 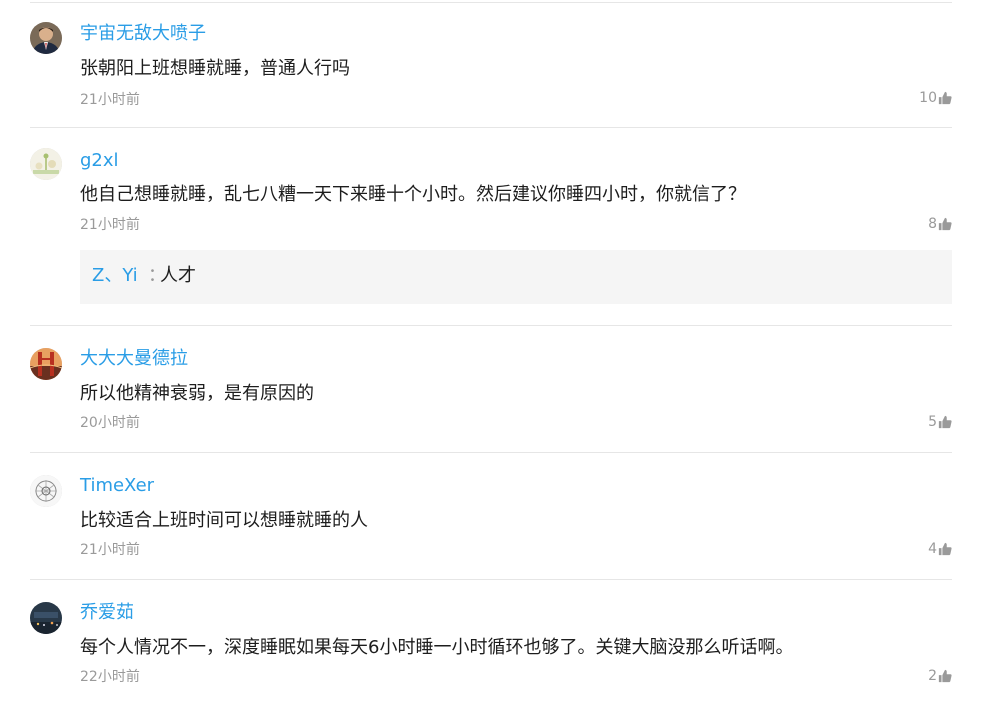 What do you see at coordinates (178, 275) in the screenshot?
I see `reply-text: 人才` at bounding box center [178, 275].